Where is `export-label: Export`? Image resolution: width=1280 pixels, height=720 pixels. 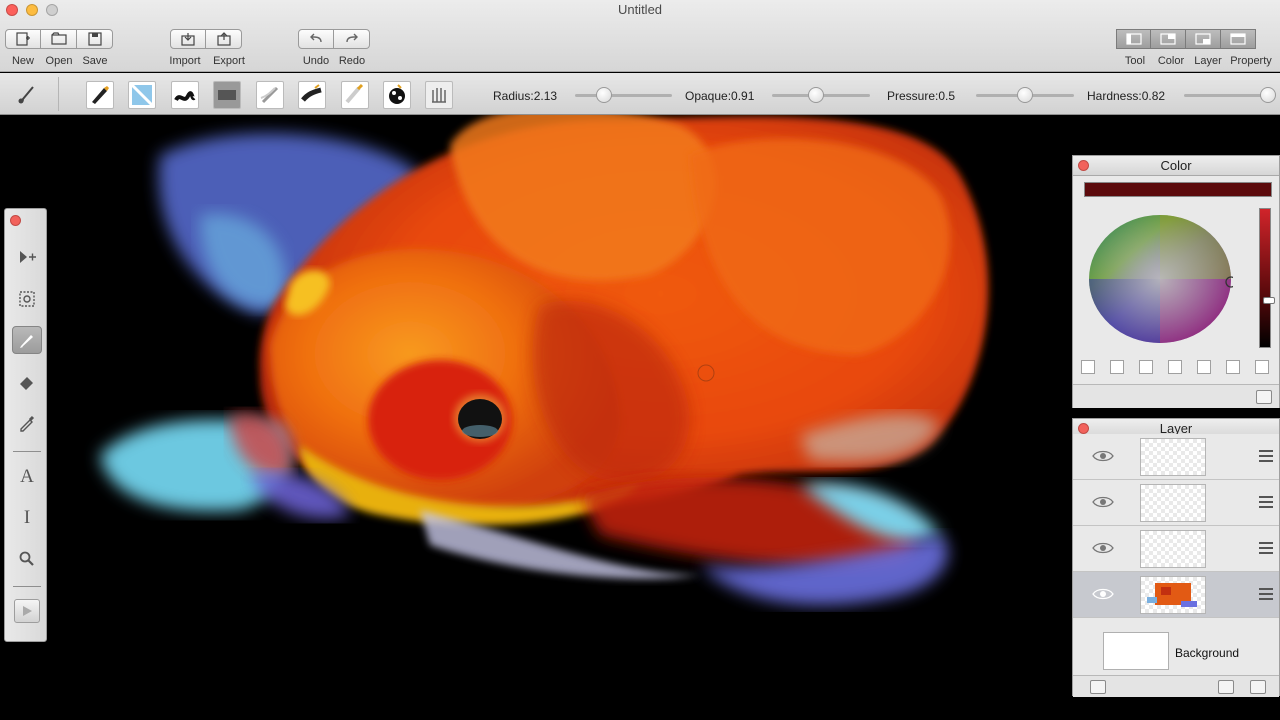 export-label: Export is located at coordinates (229, 61).